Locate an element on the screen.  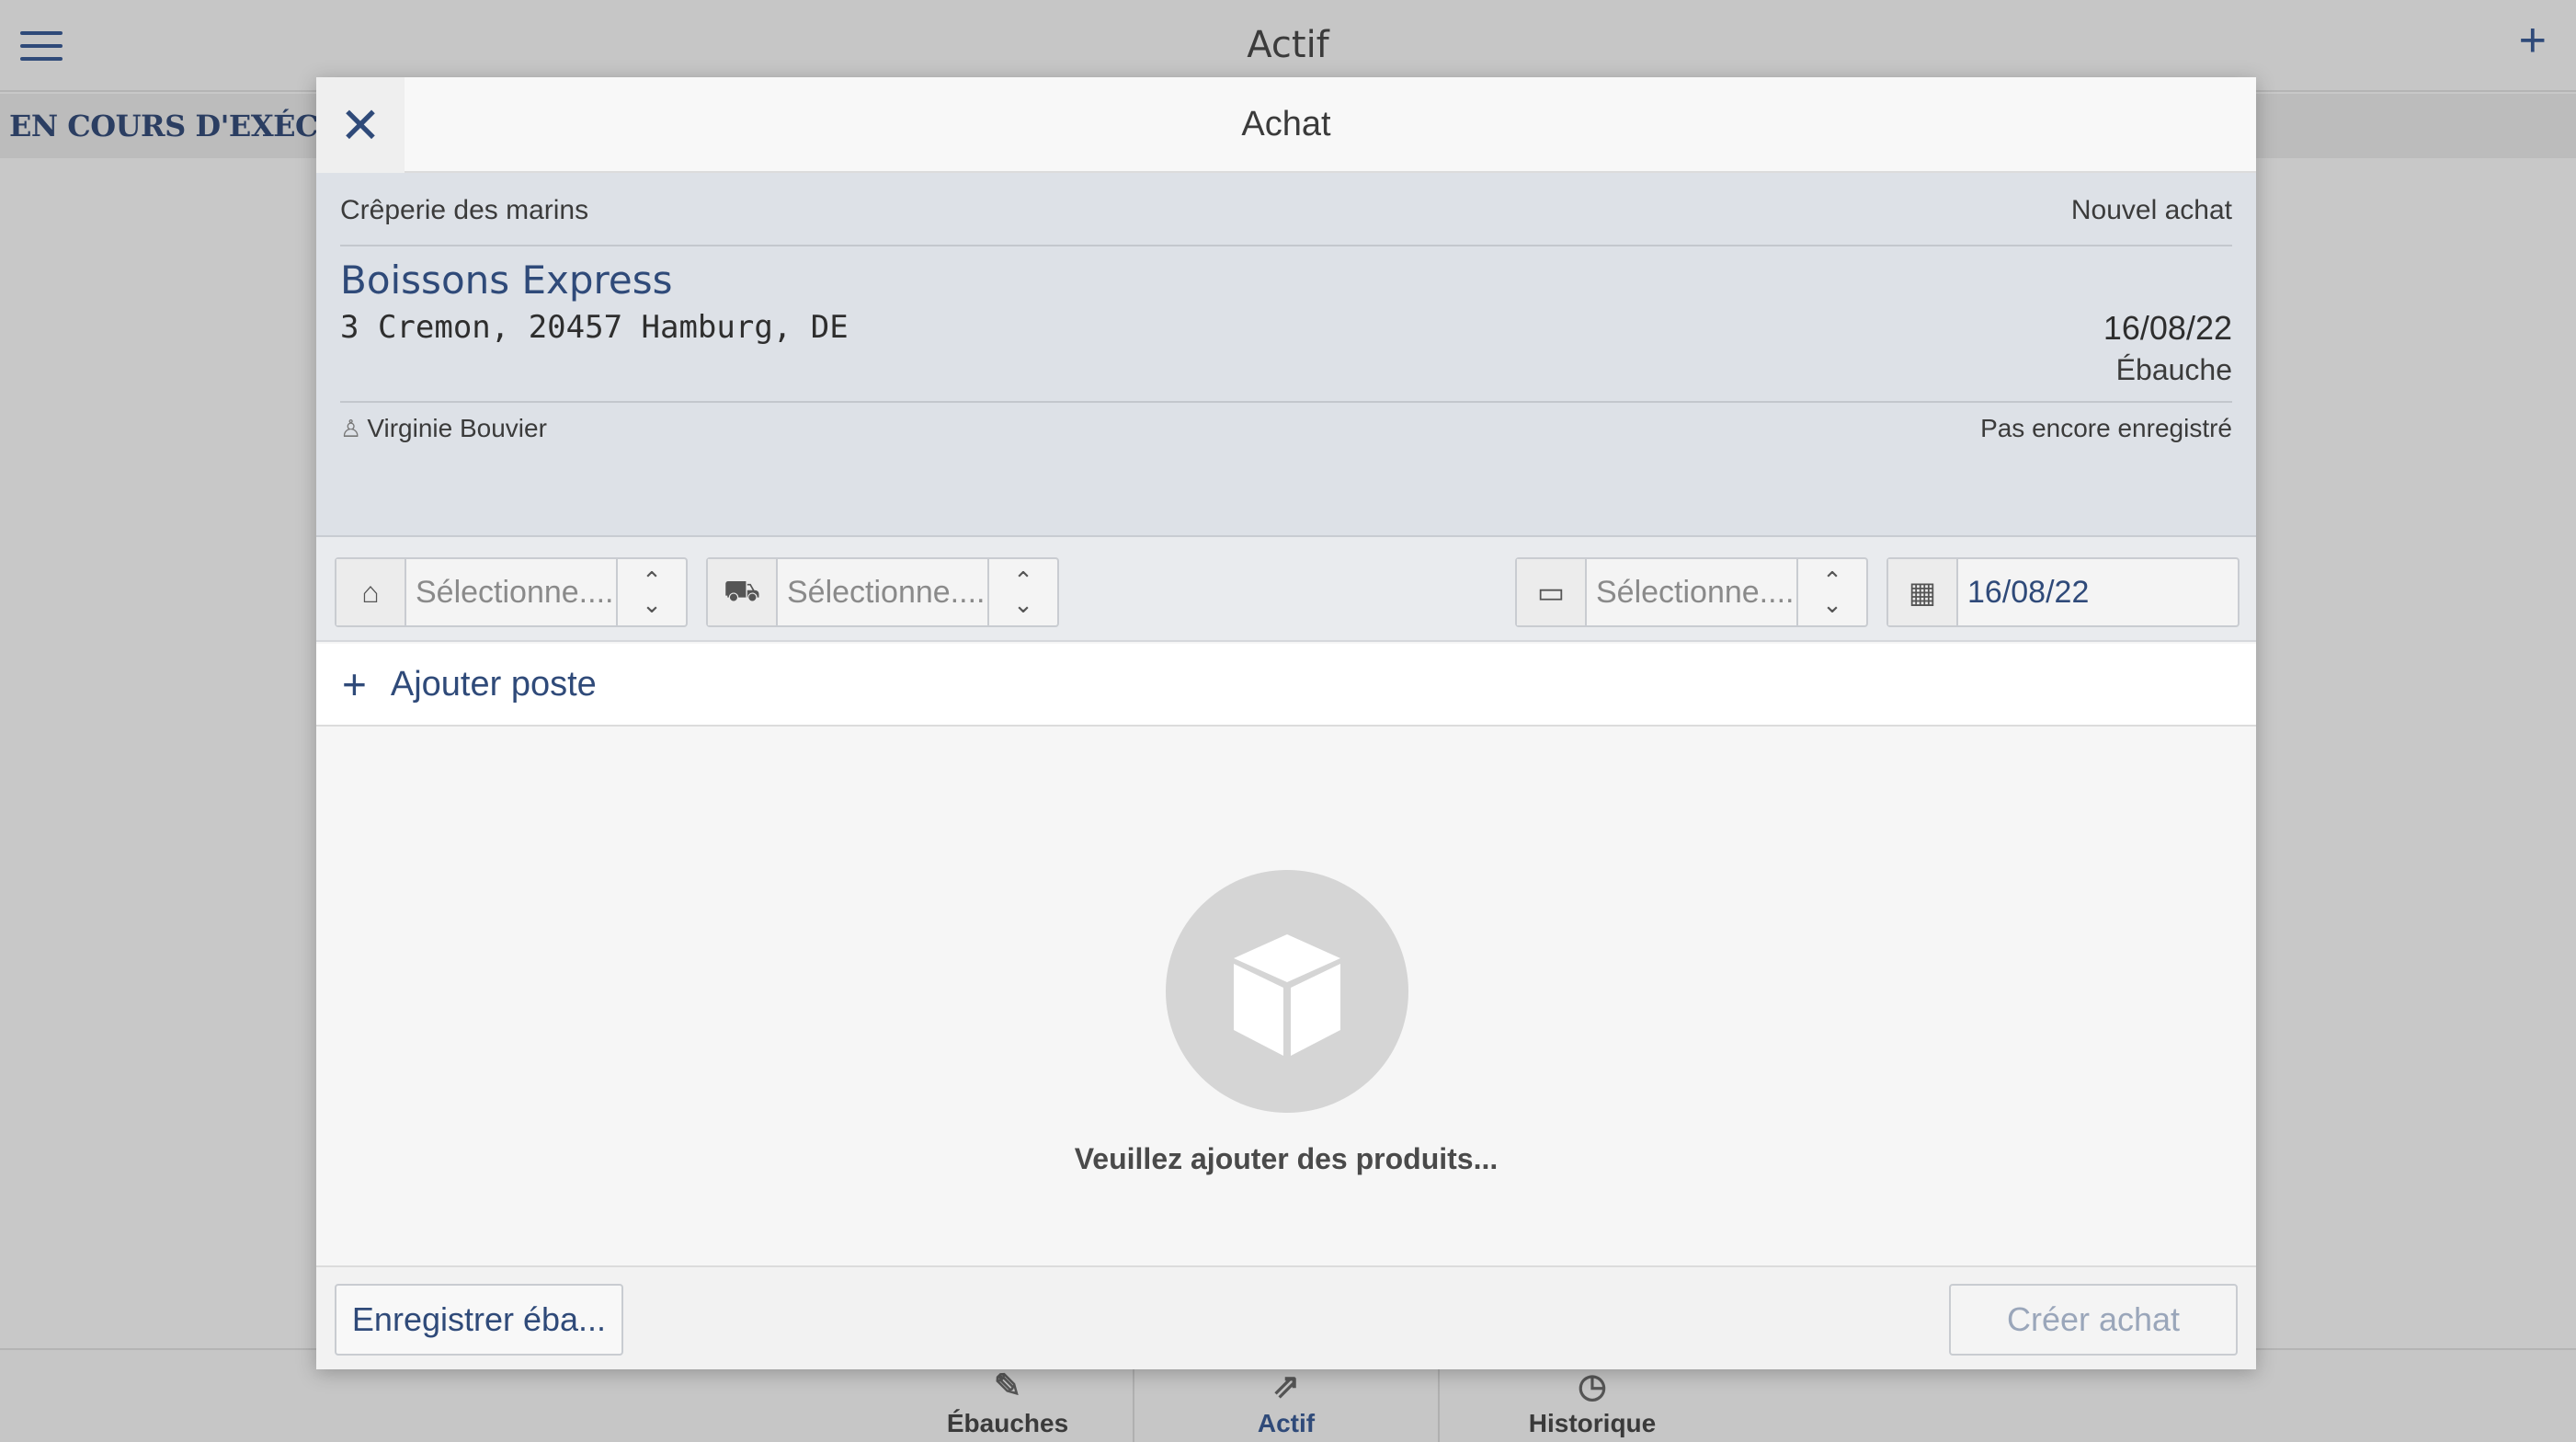
warehouse-select: ⌂ Sélectionne..... ⌃ ⌄ is located at coordinates (511, 592).